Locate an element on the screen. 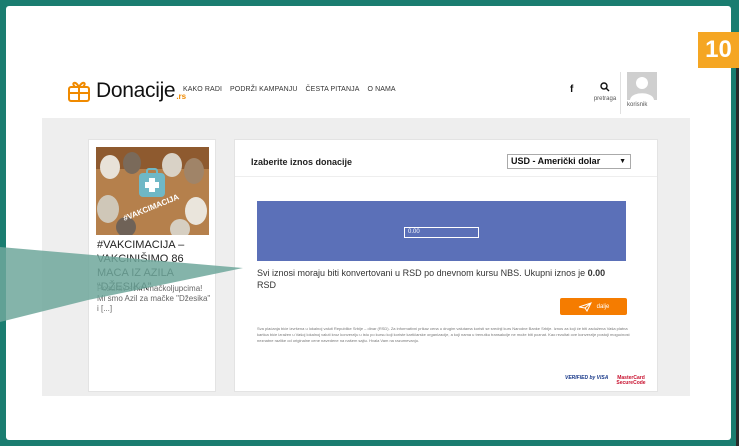 Image resolution: width=739 pixels, height=446 pixels. nav-item-o-nama: O NAMA is located at coordinates (381, 89).